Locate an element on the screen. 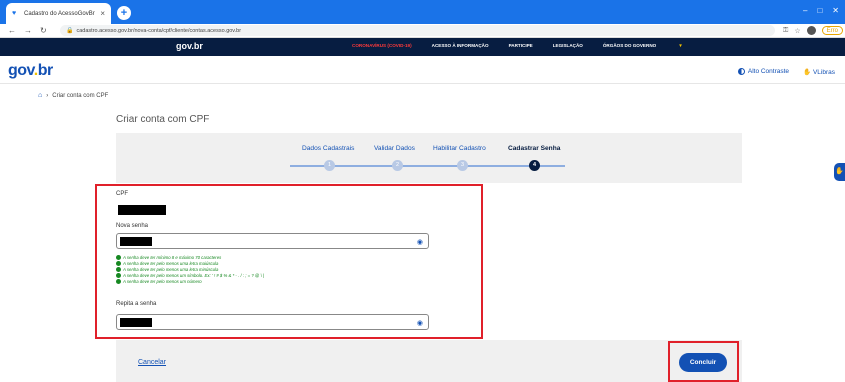 This screenshot has width=845, height=382. tab-close-icon: × is located at coordinates (102, 13).